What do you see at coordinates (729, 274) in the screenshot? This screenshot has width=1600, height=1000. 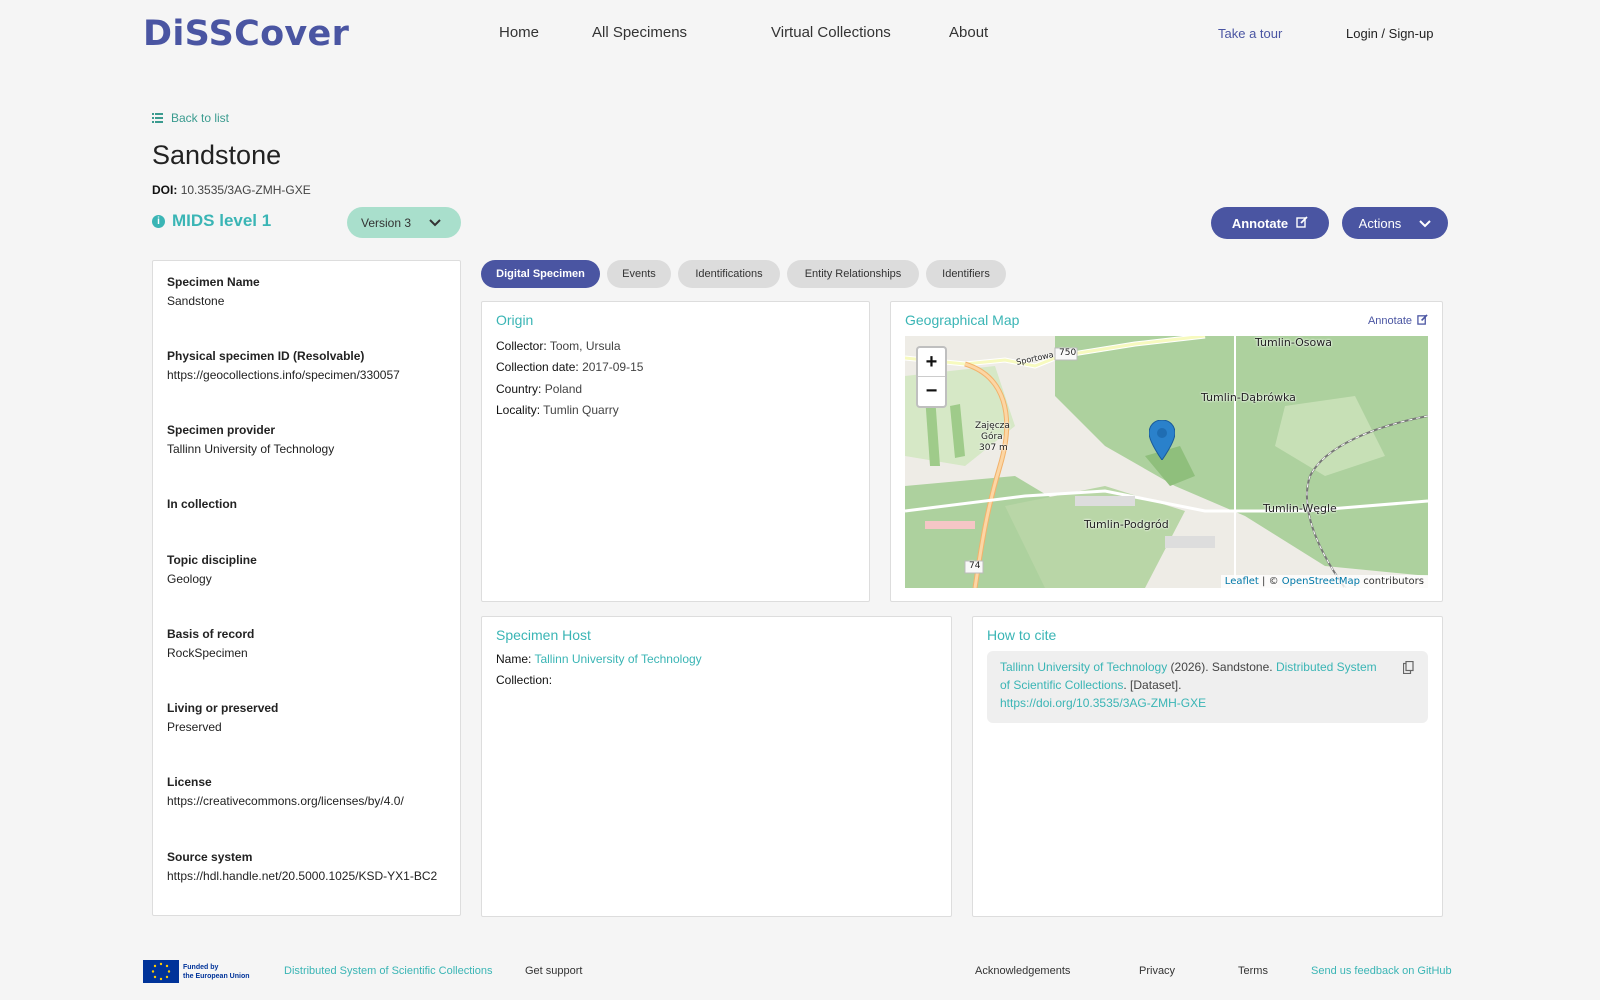 I see `tab-identifications: Identifications` at bounding box center [729, 274].